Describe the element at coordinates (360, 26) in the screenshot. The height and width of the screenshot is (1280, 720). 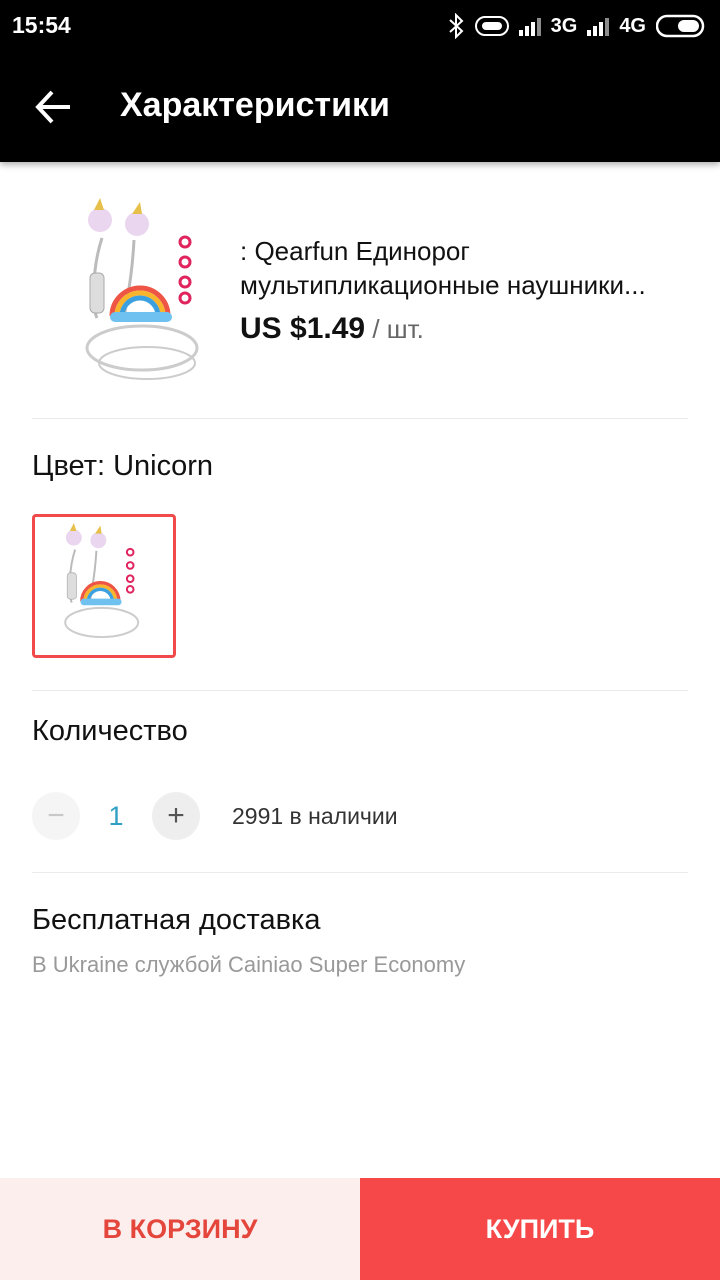
I see `status-bar: 15:54 3G 4G` at that location.